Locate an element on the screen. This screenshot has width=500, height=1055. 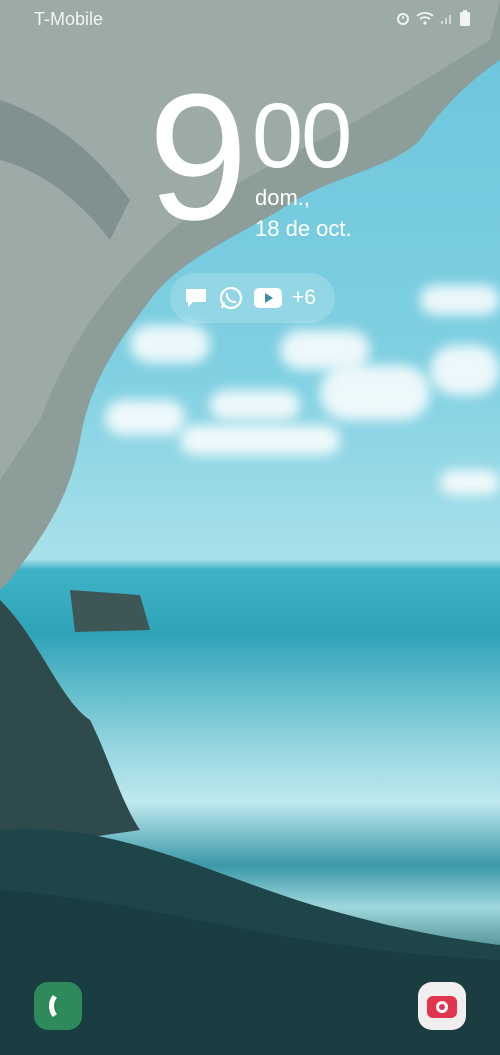
clock-minutes: 00 is located at coordinates (302, 136).